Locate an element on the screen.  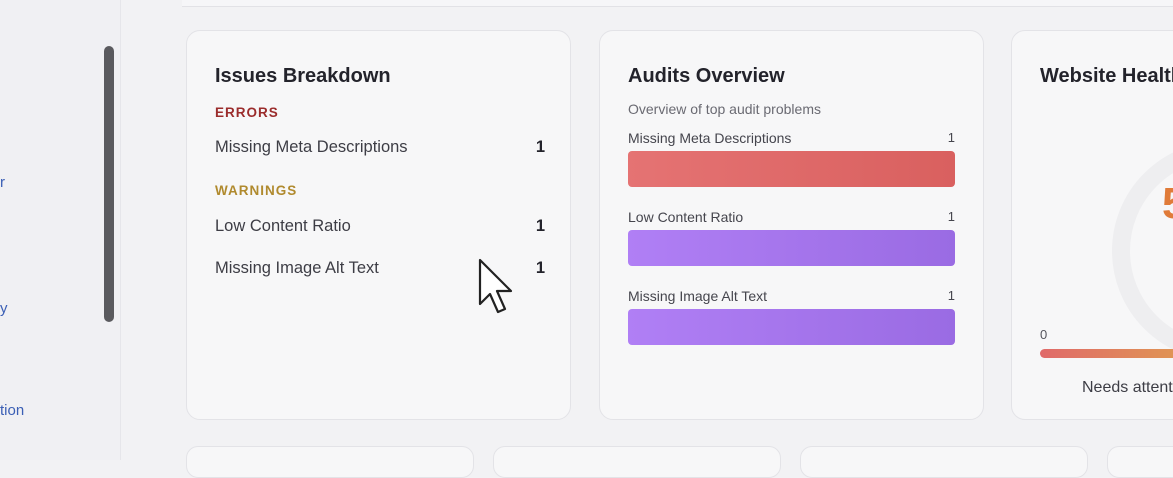
sidebar: r y tion is located at coordinates (60, 230).